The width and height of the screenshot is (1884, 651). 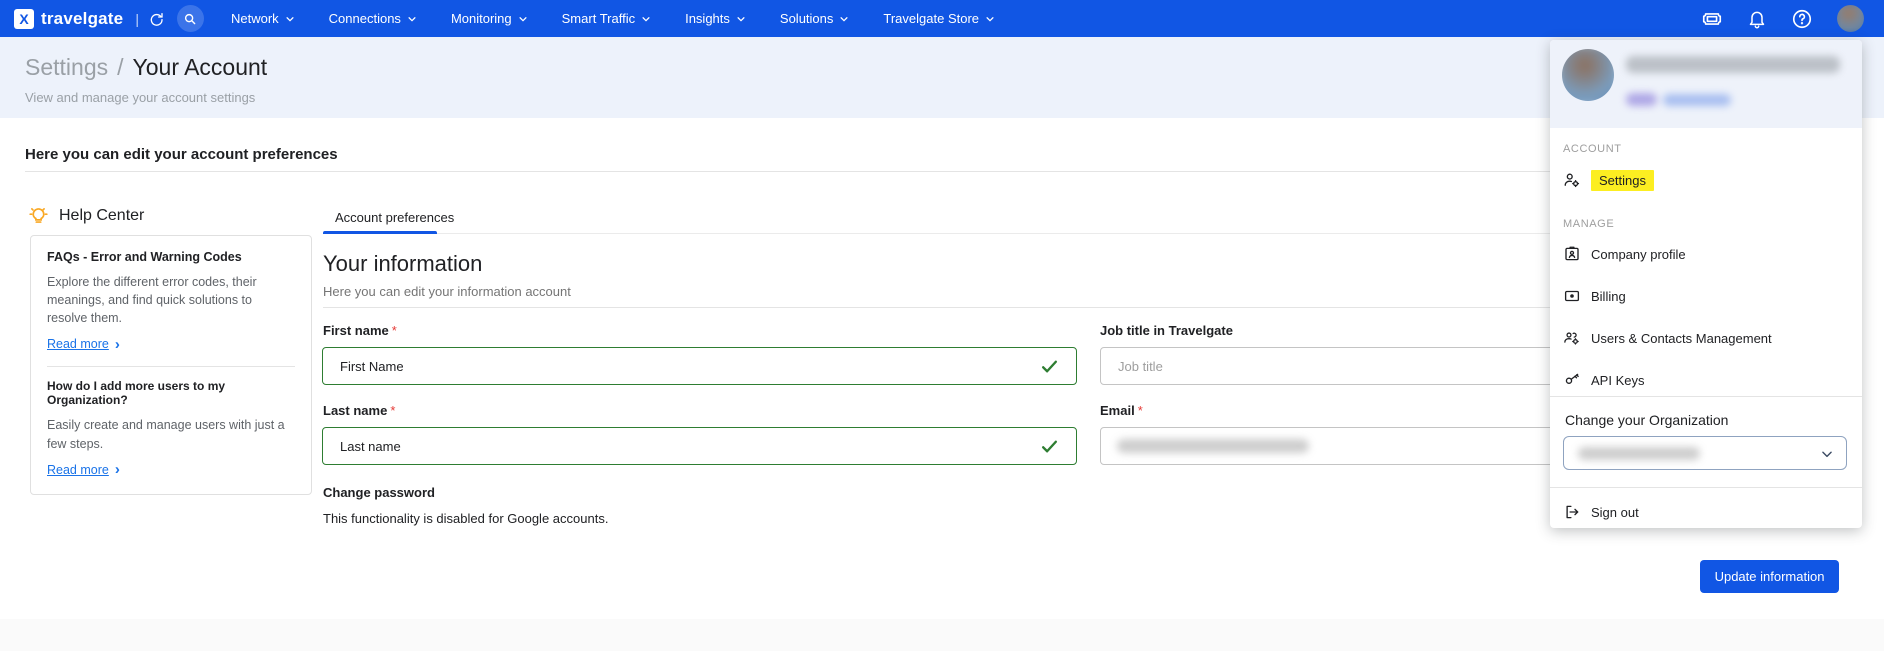 I want to click on change-organization-label: Change your Organization, so click(x=1647, y=420).